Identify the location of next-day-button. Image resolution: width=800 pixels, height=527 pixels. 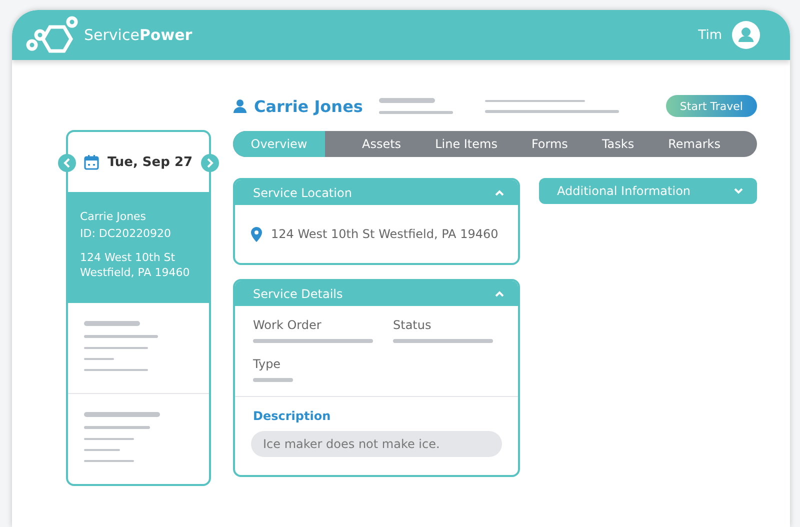
(210, 163).